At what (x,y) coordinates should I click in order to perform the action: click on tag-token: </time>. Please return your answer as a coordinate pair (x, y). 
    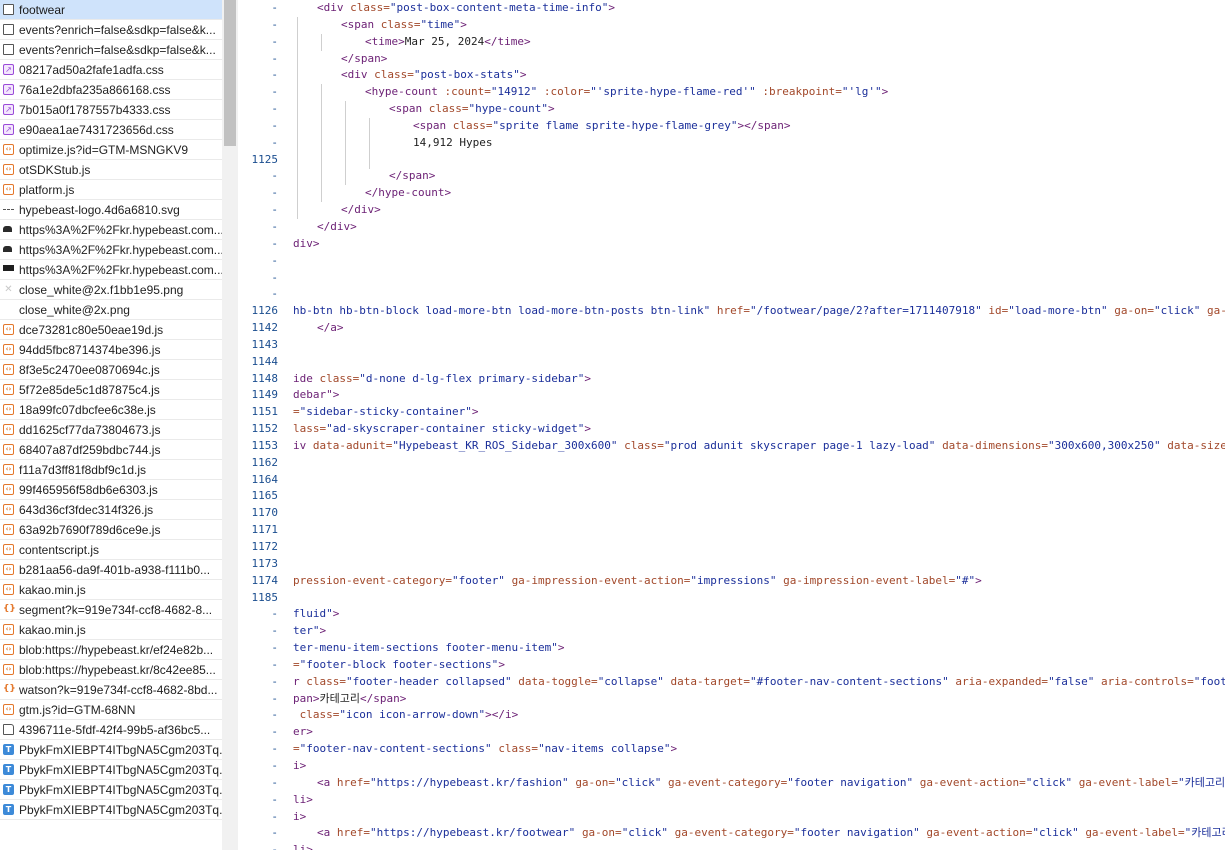
    Looking at the image, I should click on (507, 41).